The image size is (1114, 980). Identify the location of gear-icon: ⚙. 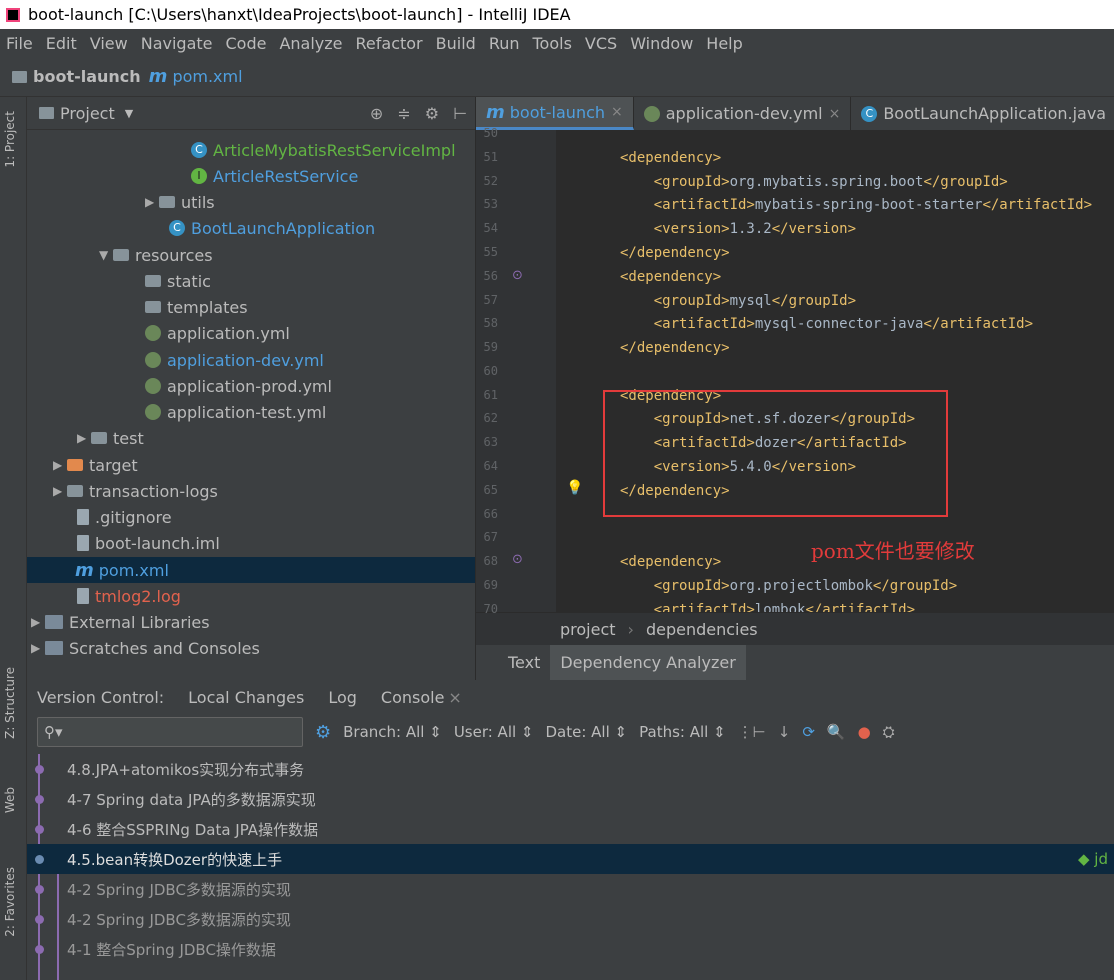
(432, 113).